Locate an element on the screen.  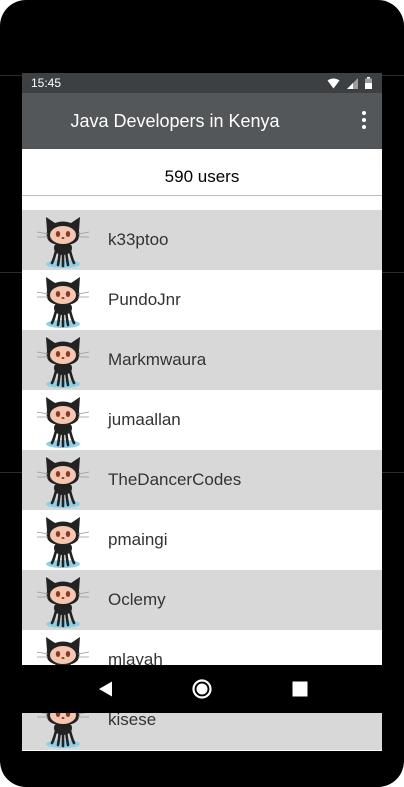
navigation-bar is located at coordinates (202, 689).